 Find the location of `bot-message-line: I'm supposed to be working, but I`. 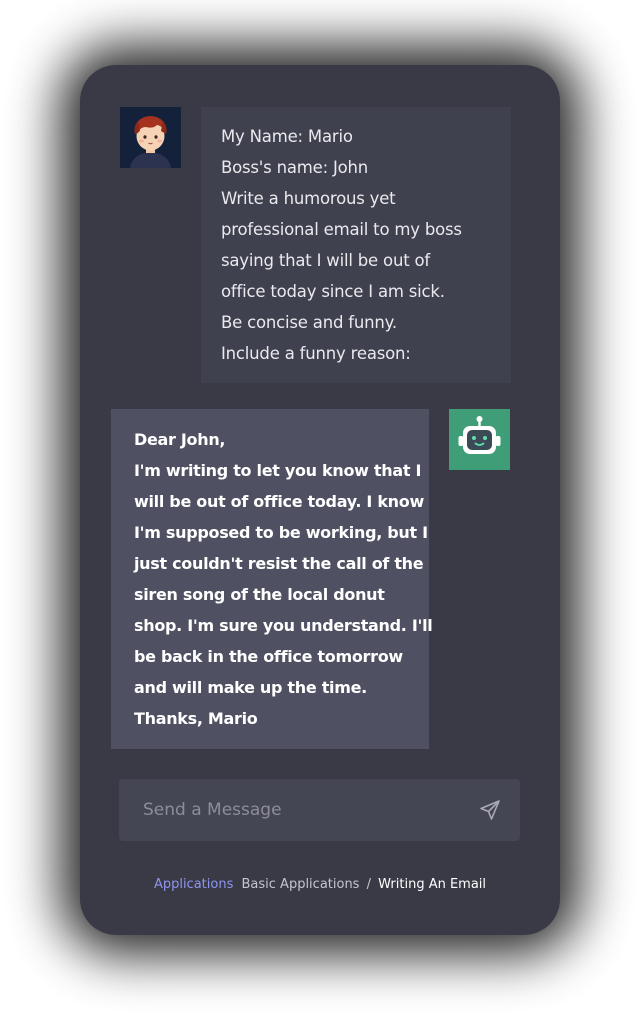

bot-message-line: I'm supposed to be working, but I is located at coordinates (281, 532).